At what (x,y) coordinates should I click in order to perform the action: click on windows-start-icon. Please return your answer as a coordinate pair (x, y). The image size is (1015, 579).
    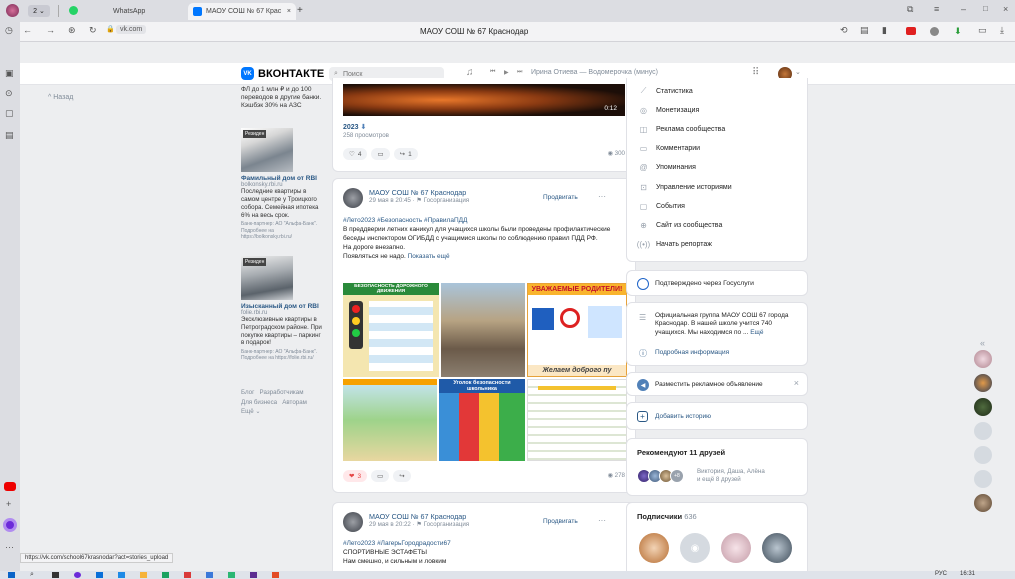
    Looking at the image, I should click on (11, 575).